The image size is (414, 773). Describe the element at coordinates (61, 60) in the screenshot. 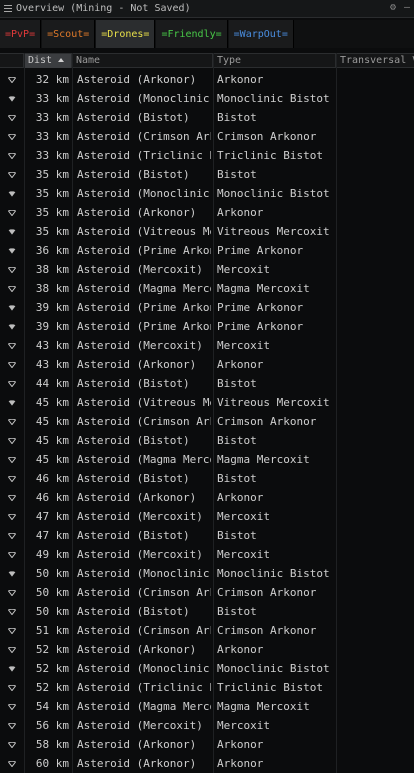

I see `sort-ascending-icon` at that location.